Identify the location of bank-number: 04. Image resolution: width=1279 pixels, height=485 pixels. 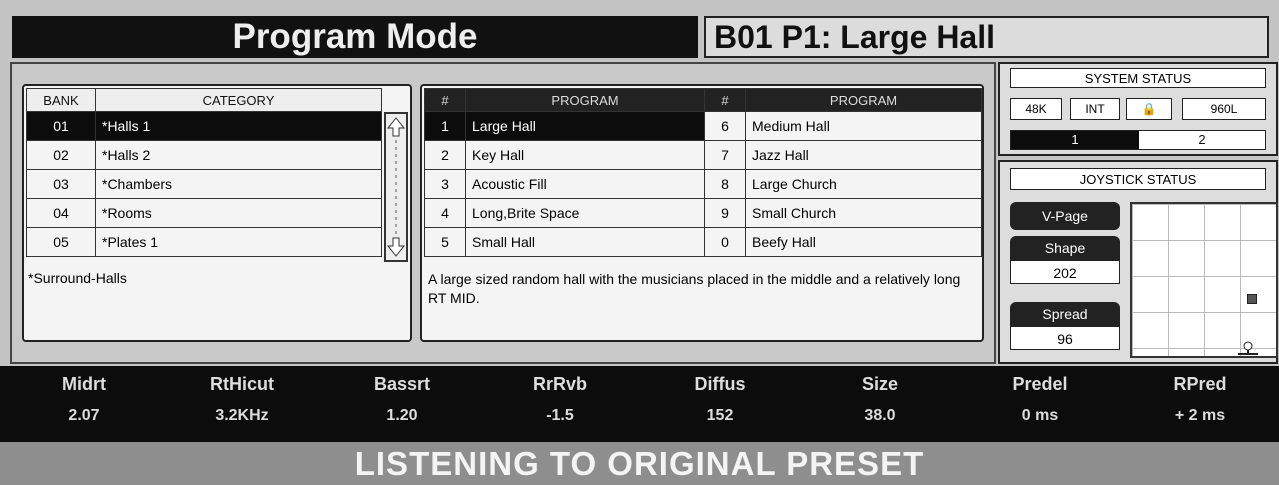
(61, 213).